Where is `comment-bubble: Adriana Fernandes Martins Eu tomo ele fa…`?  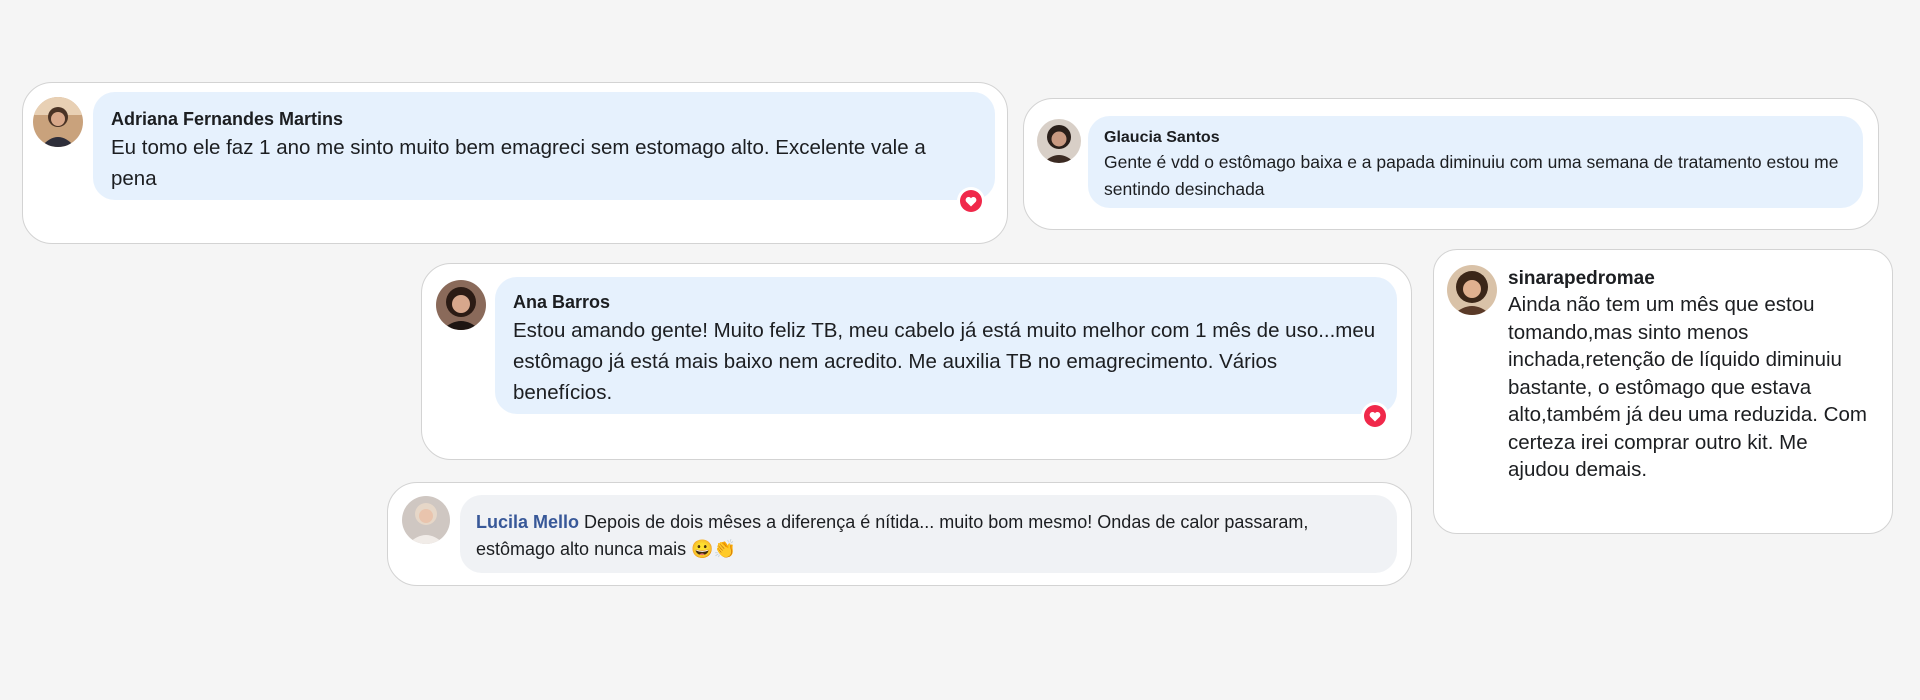 comment-bubble: Adriana Fernandes Martins Eu tomo ele fa… is located at coordinates (544, 146).